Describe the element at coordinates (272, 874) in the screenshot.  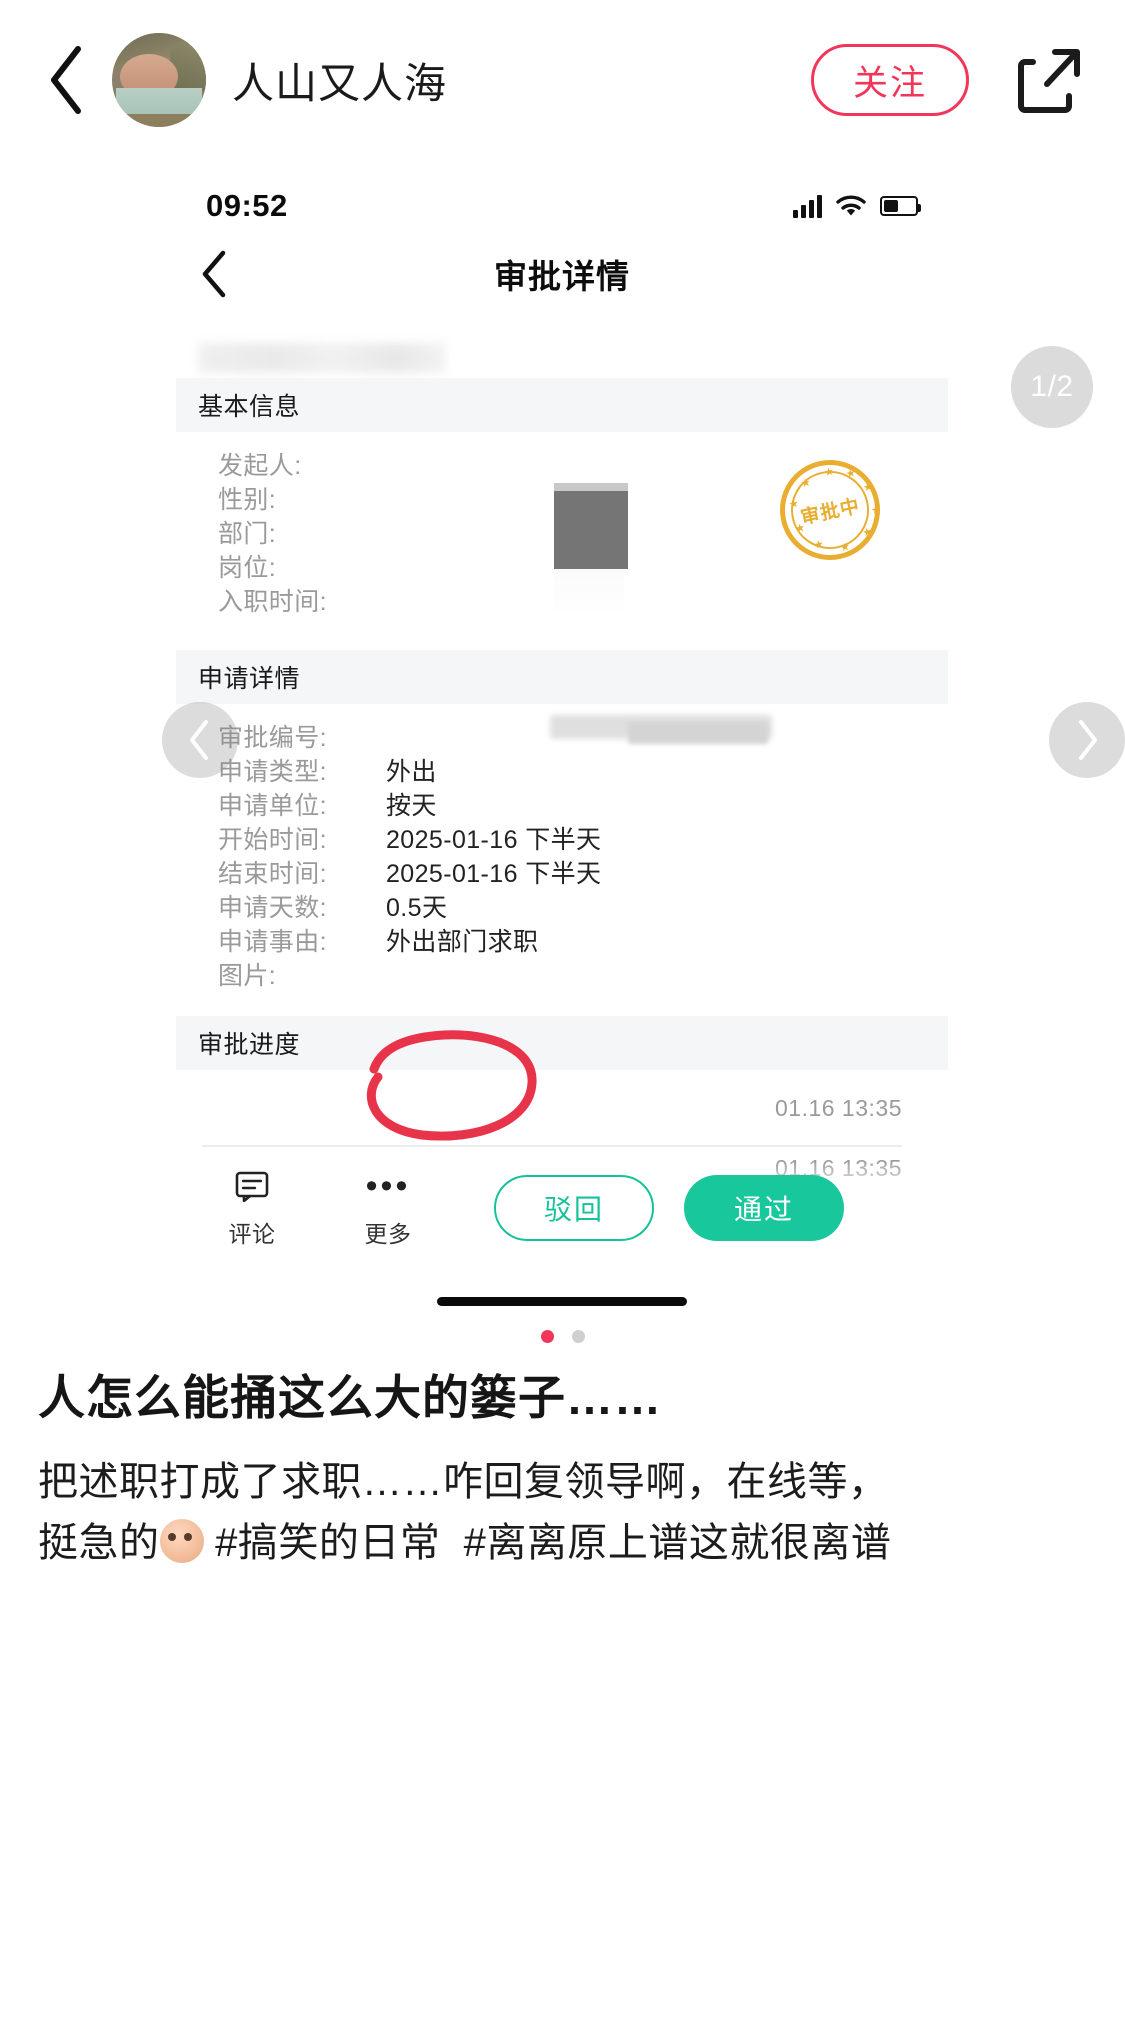
I see `row-label: 结束时间:` at that location.